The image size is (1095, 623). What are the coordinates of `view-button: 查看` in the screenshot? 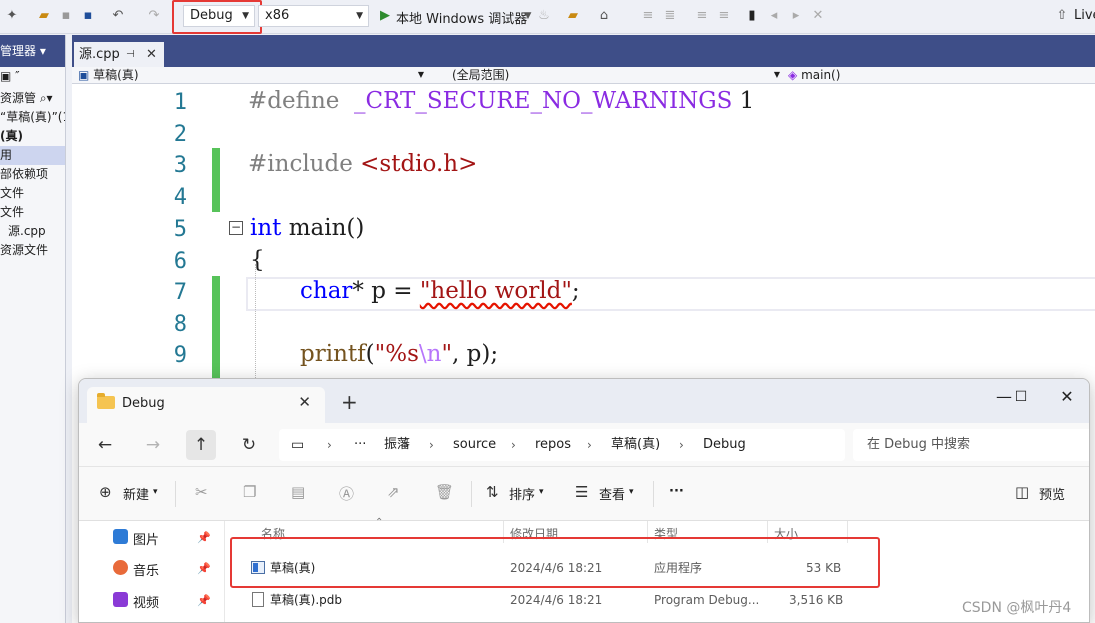 It's located at (612, 493).